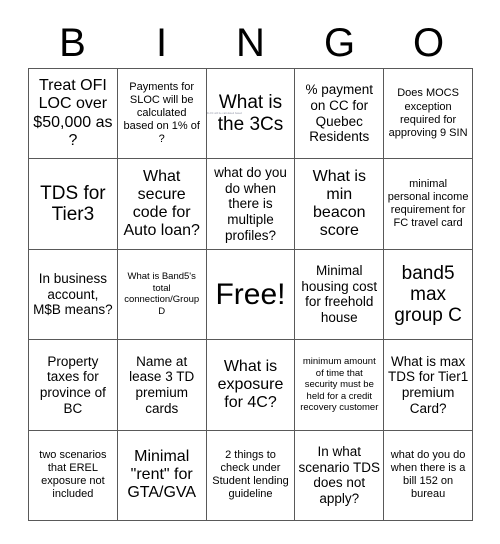 The height and width of the screenshot is (544, 500). I want to click on bingo-cell-text: Name at lease 3 TD premium cards, so click(162, 384).